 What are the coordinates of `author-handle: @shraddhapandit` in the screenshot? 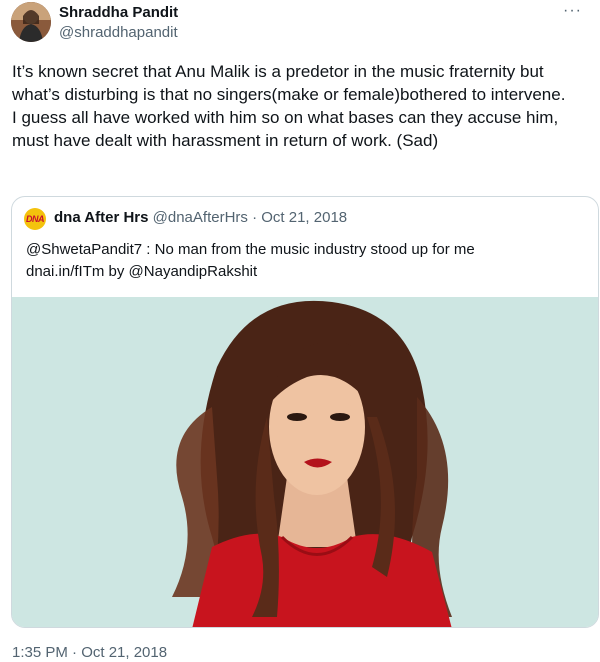 It's located at (118, 32).